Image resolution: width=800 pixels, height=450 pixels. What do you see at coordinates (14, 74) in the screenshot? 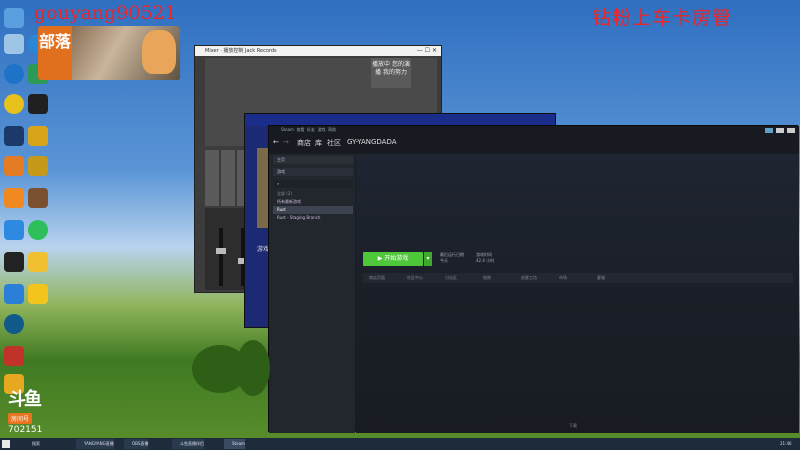
I see `ie-icon` at bounding box center [14, 74].